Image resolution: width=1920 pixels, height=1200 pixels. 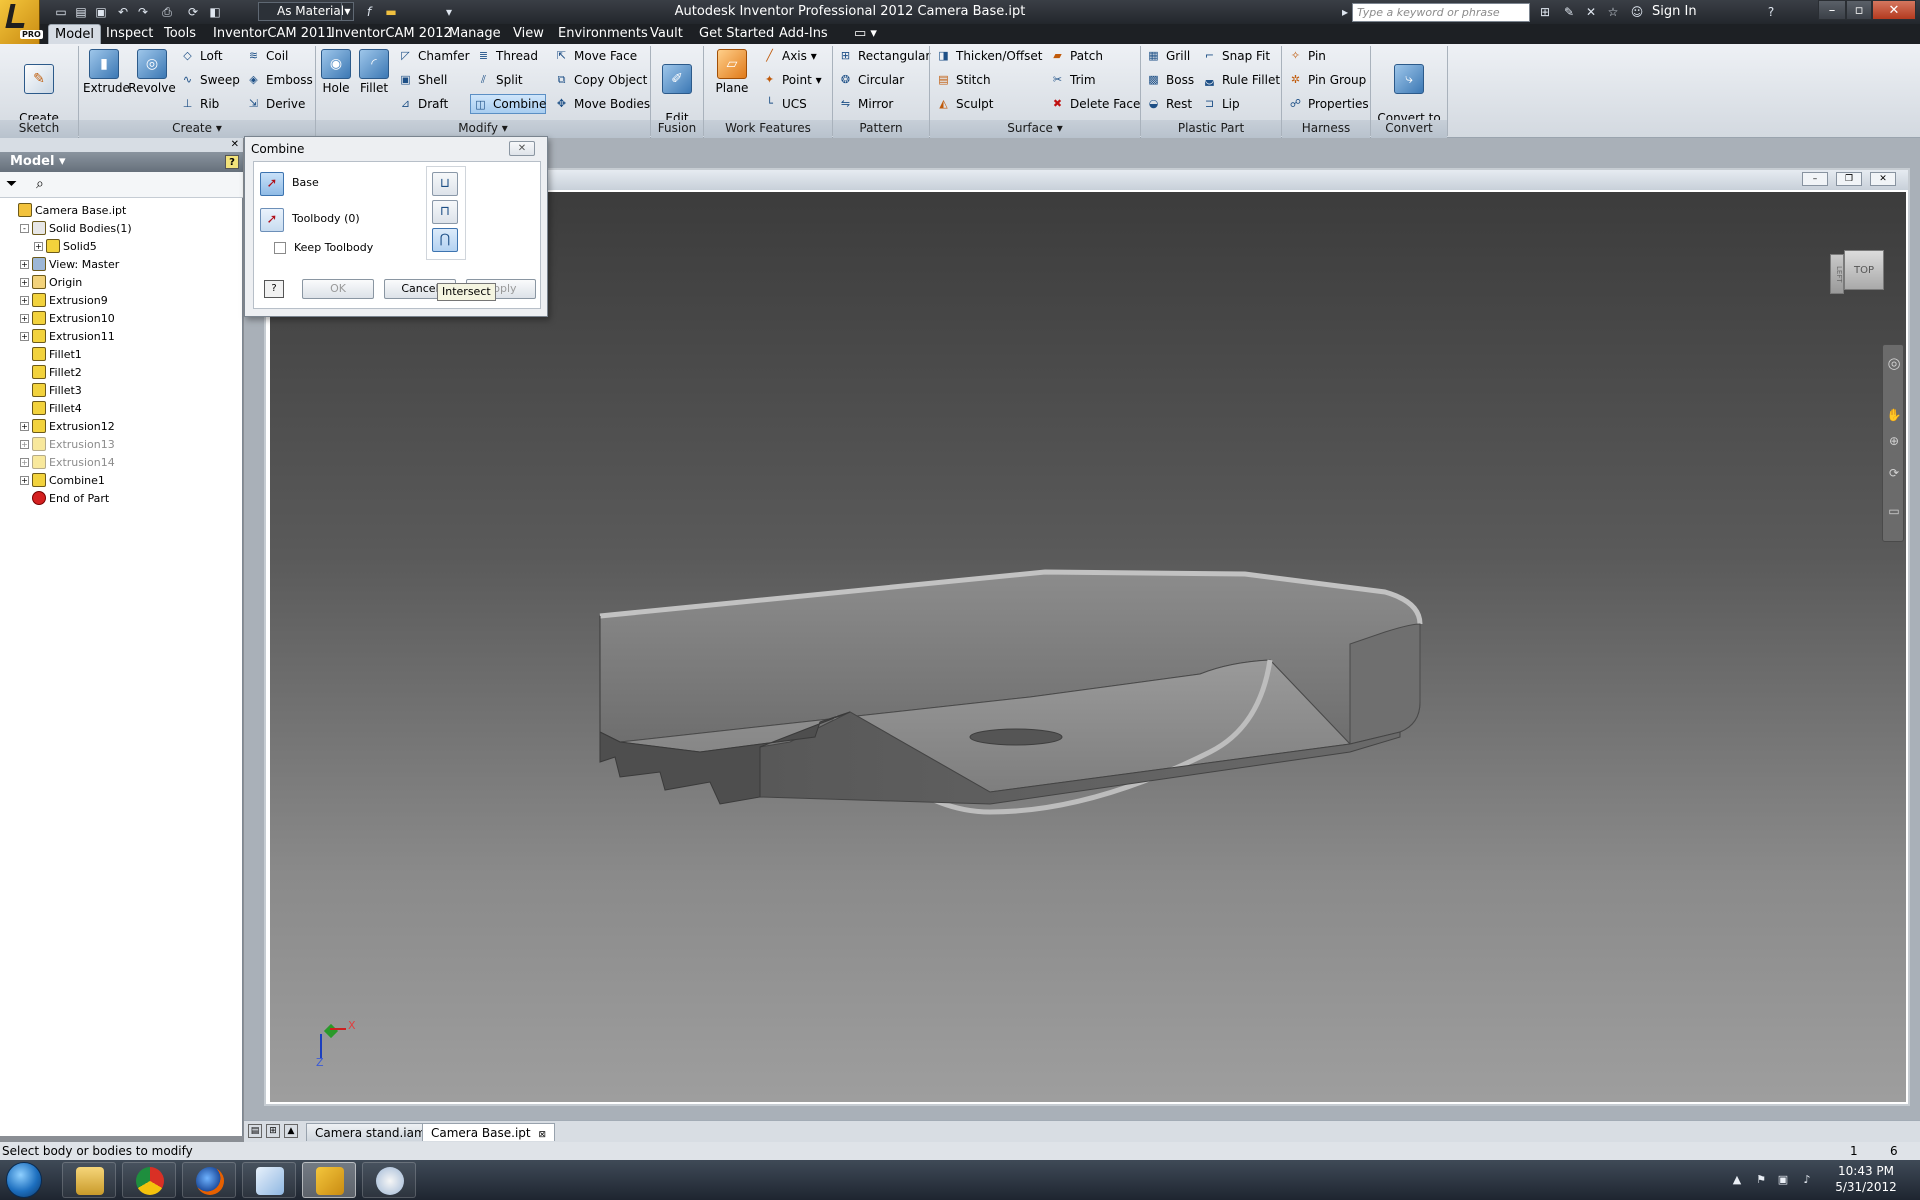 What do you see at coordinates (1832, 10) in the screenshot?
I see `minimize-button: –` at bounding box center [1832, 10].